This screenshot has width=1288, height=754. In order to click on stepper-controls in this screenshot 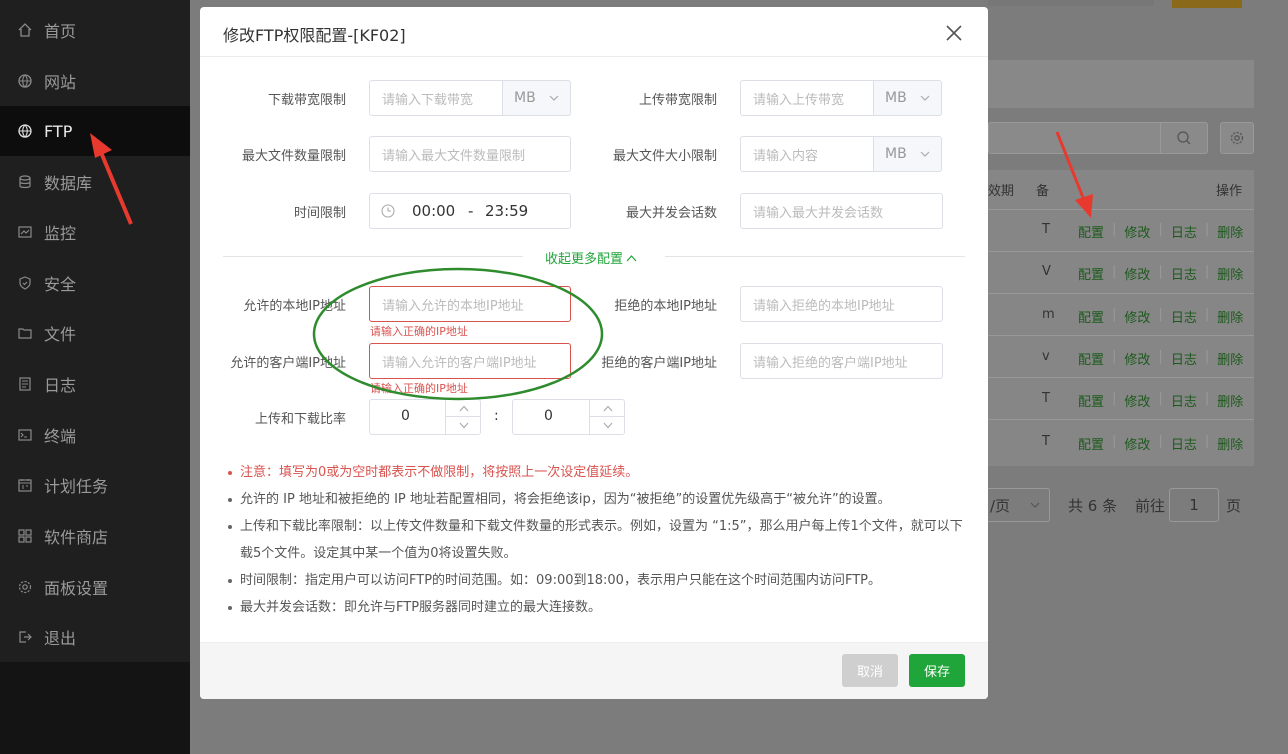, I will do `click(463, 417)`.